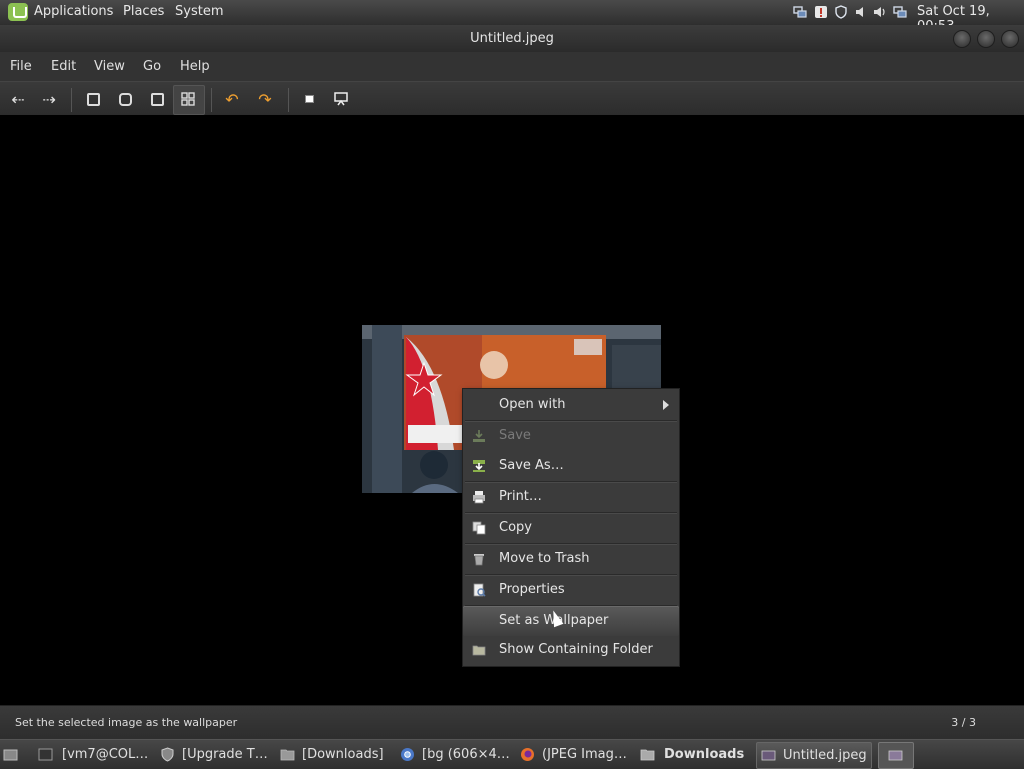 The image size is (1024, 769). What do you see at coordinates (143, 11) in the screenshot?
I see `places-menu: Places` at bounding box center [143, 11].